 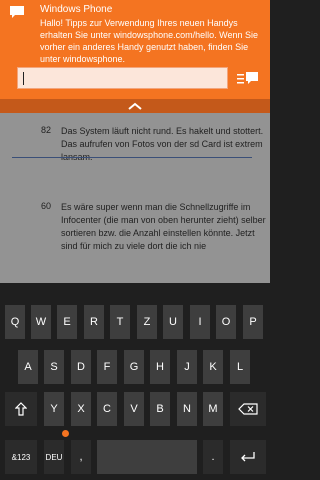 I want to click on key-l: L, so click(x=240, y=367).